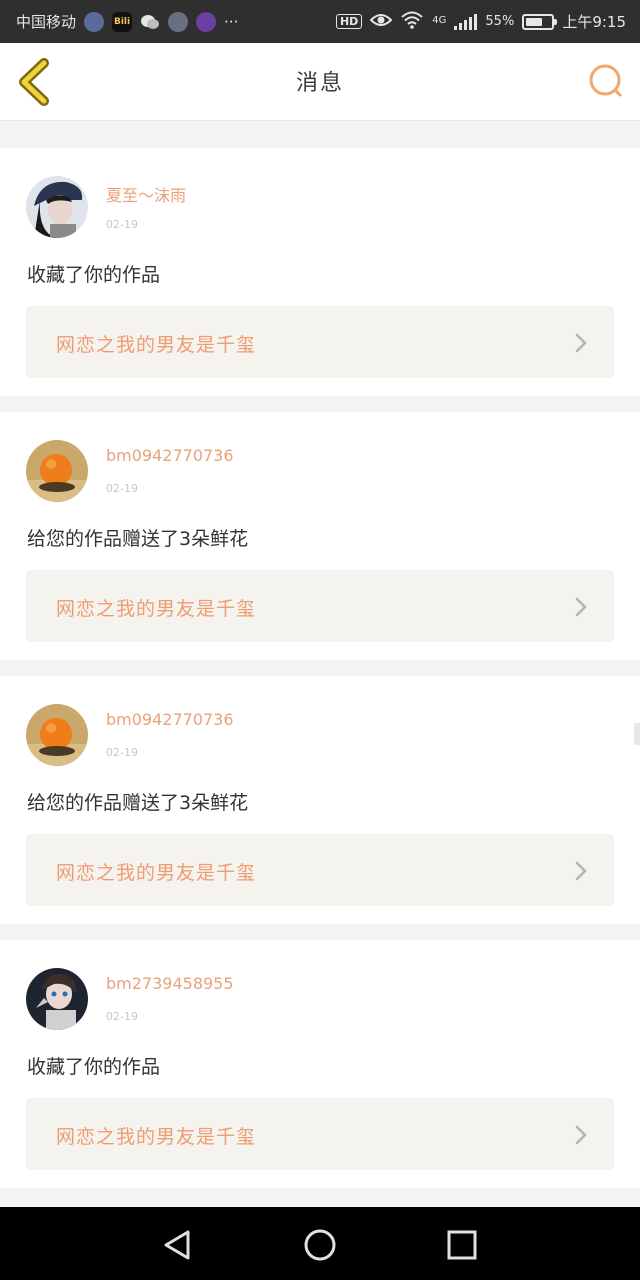 This screenshot has height=1280, width=640. I want to click on wifi-icon, so click(412, 22).